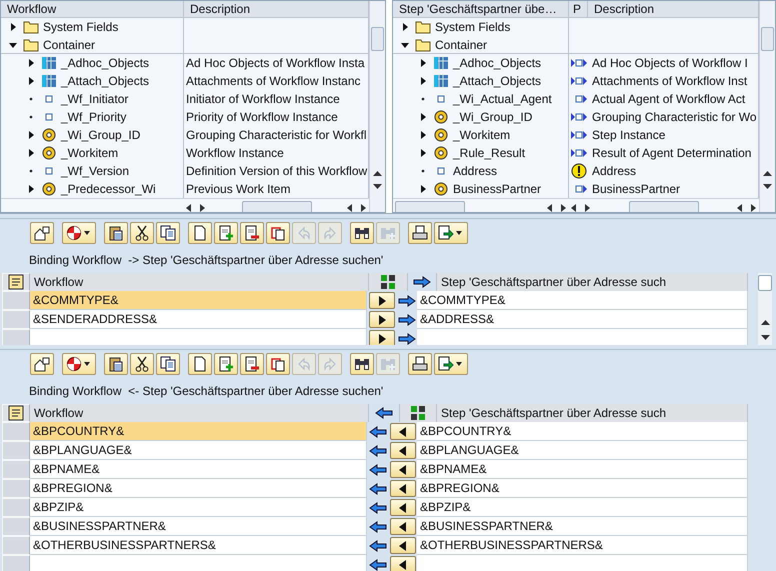 This screenshot has height=571, width=776. What do you see at coordinates (95, 171) in the screenshot?
I see `tree-node: _Wf_Version` at bounding box center [95, 171].